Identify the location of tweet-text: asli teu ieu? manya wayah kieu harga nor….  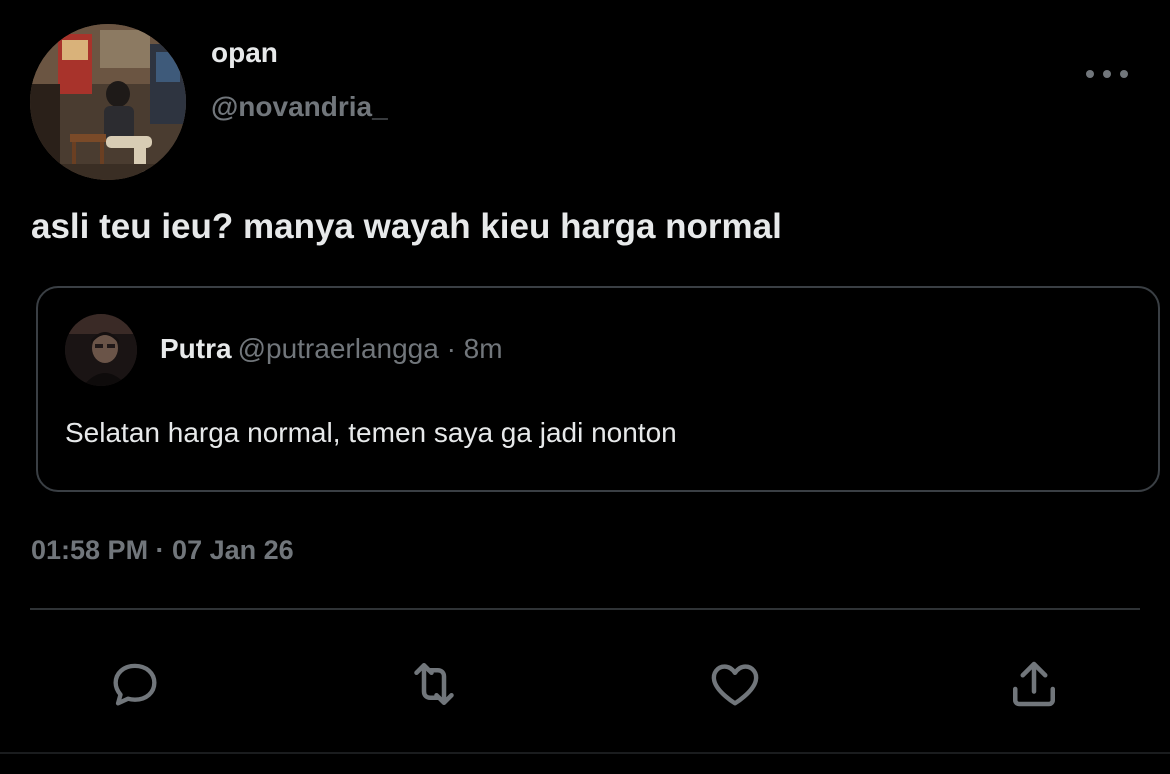
(406, 226).